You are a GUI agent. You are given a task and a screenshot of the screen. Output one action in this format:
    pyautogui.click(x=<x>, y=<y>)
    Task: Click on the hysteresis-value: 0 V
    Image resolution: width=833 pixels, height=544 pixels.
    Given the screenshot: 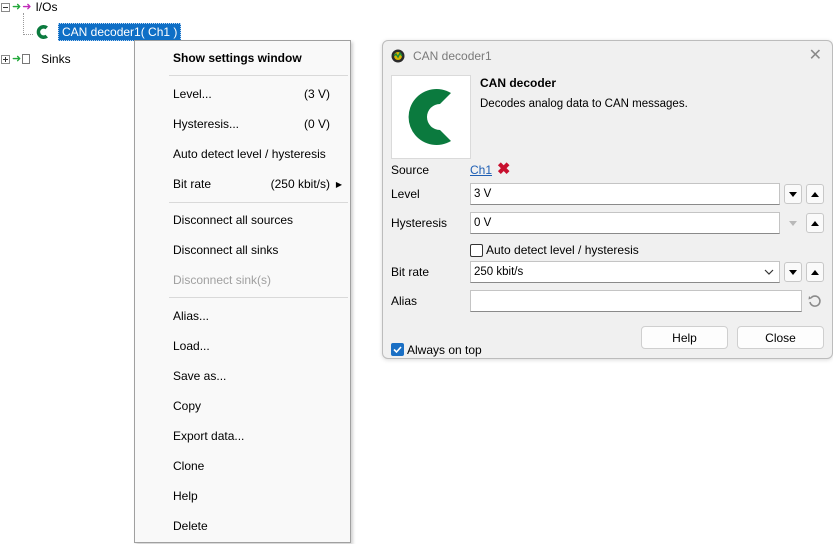 What is the action you would take?
    pyautogui.click(x=483, y=223)
    